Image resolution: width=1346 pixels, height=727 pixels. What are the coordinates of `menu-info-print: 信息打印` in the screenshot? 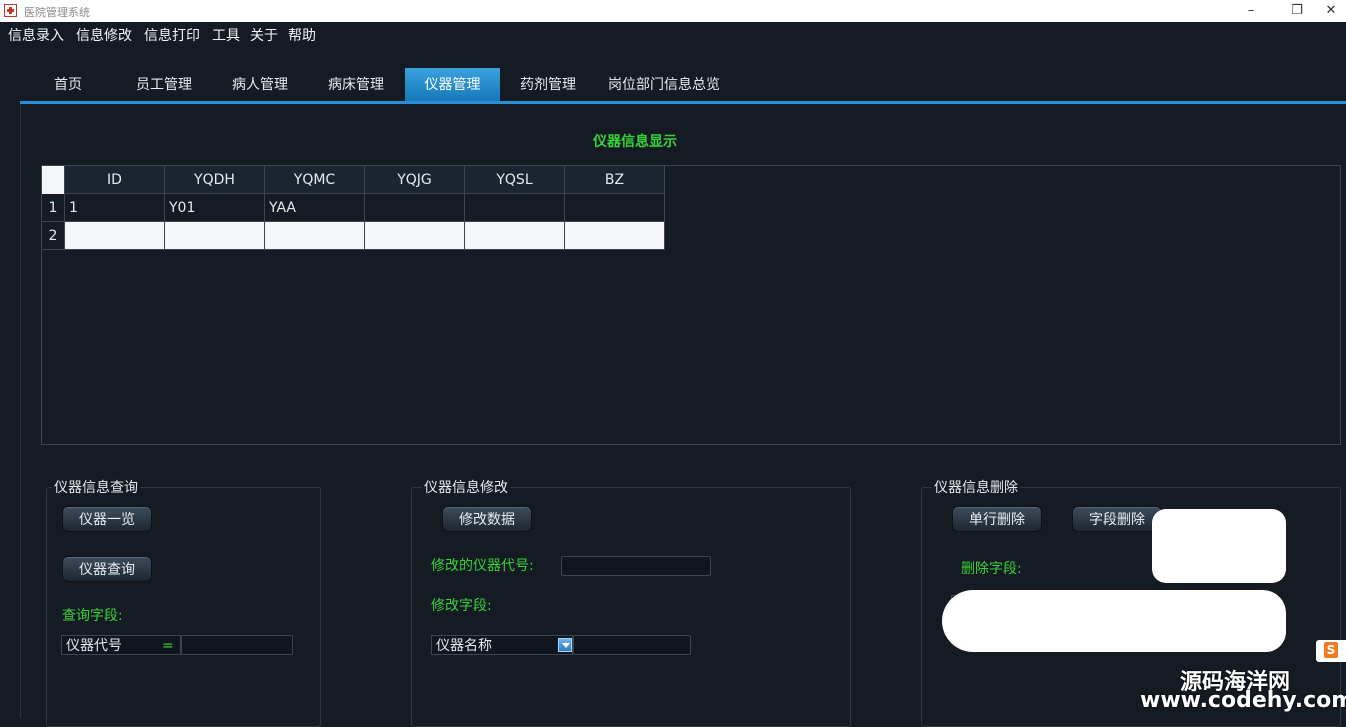 It's located at (172, 35).